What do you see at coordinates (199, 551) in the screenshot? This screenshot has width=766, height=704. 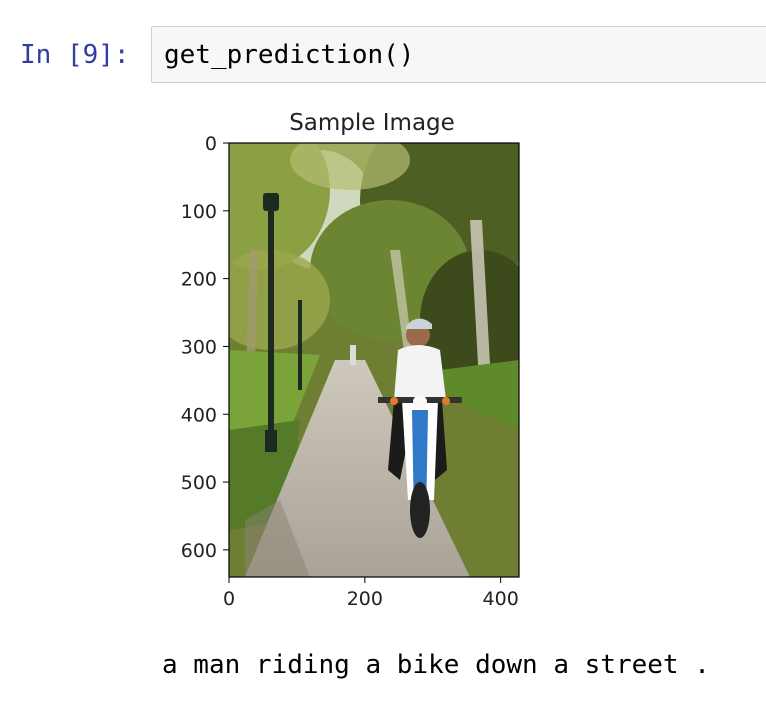 I see `y-tick-label: 600` at bounding box center [199, 551].